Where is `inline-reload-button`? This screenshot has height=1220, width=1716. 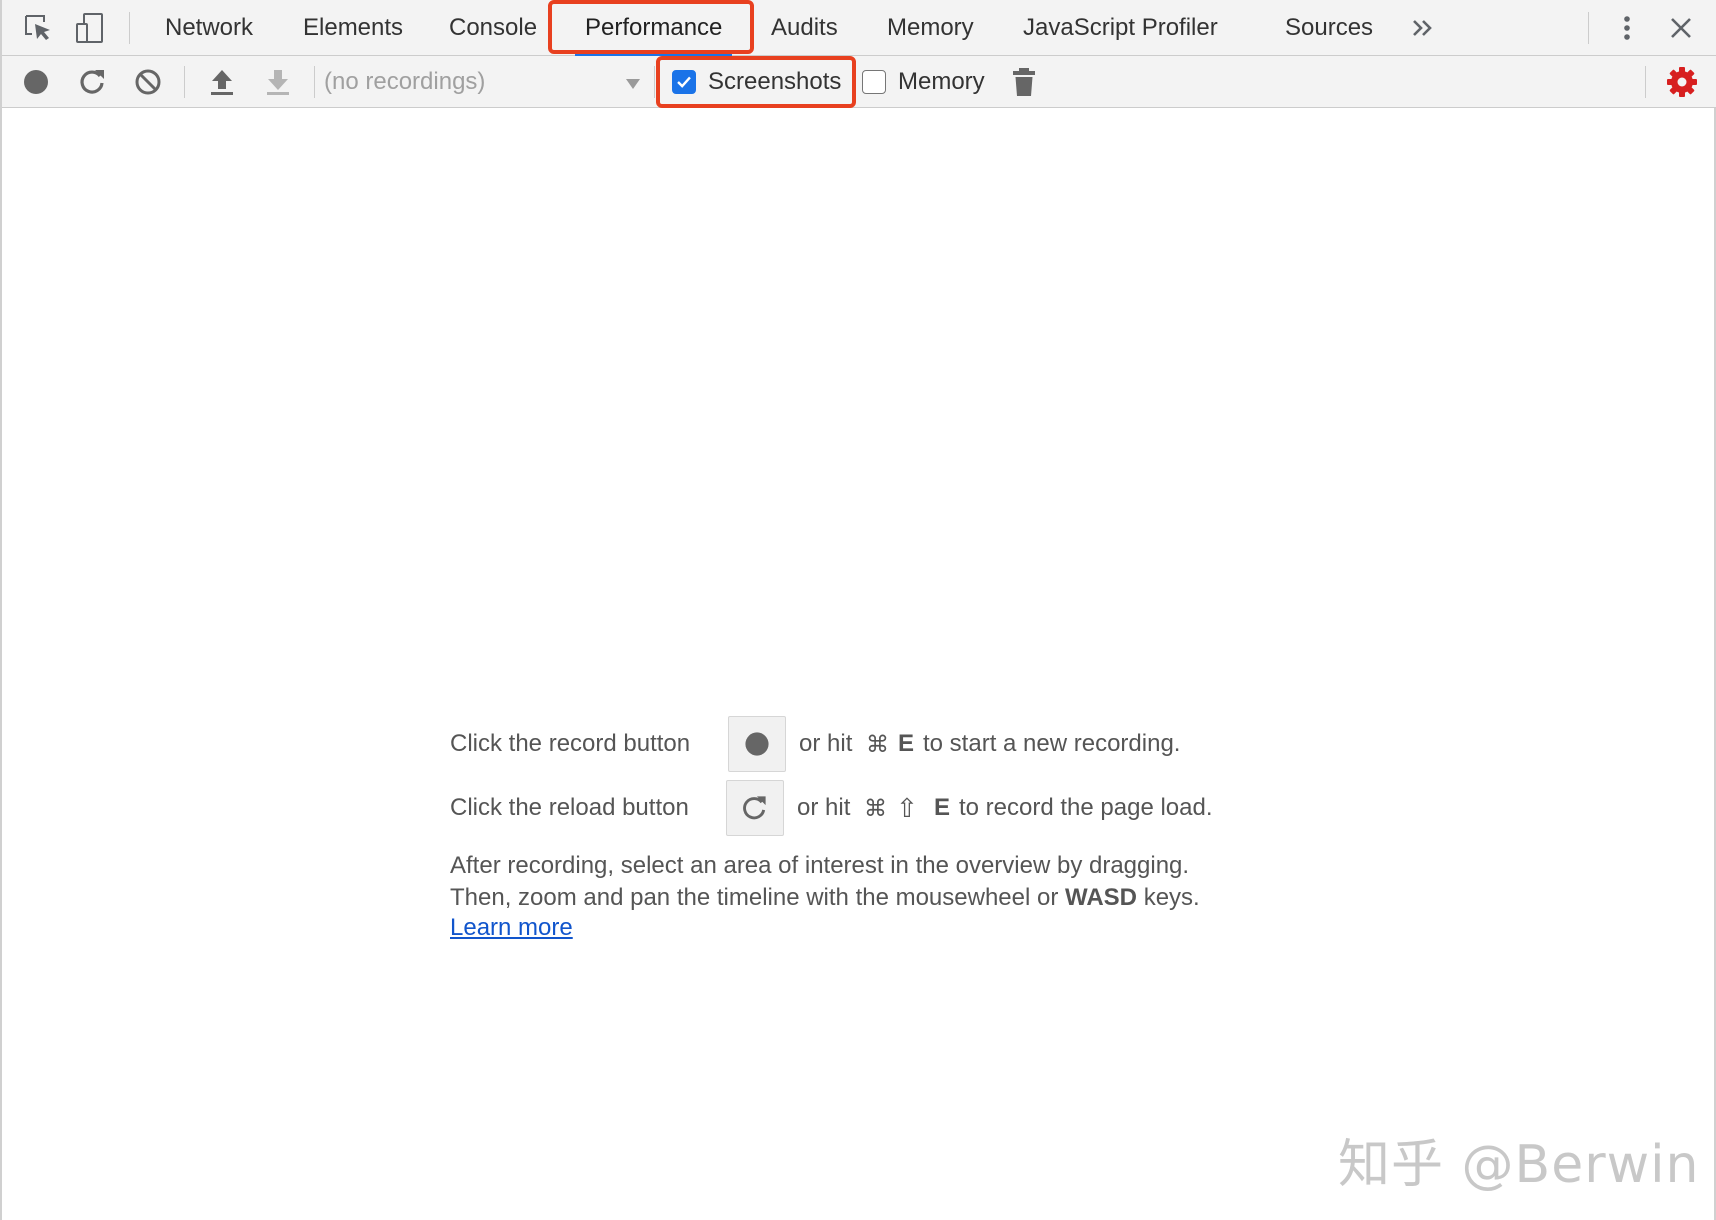
inline-reload-button is located at coordinates (755, 808).